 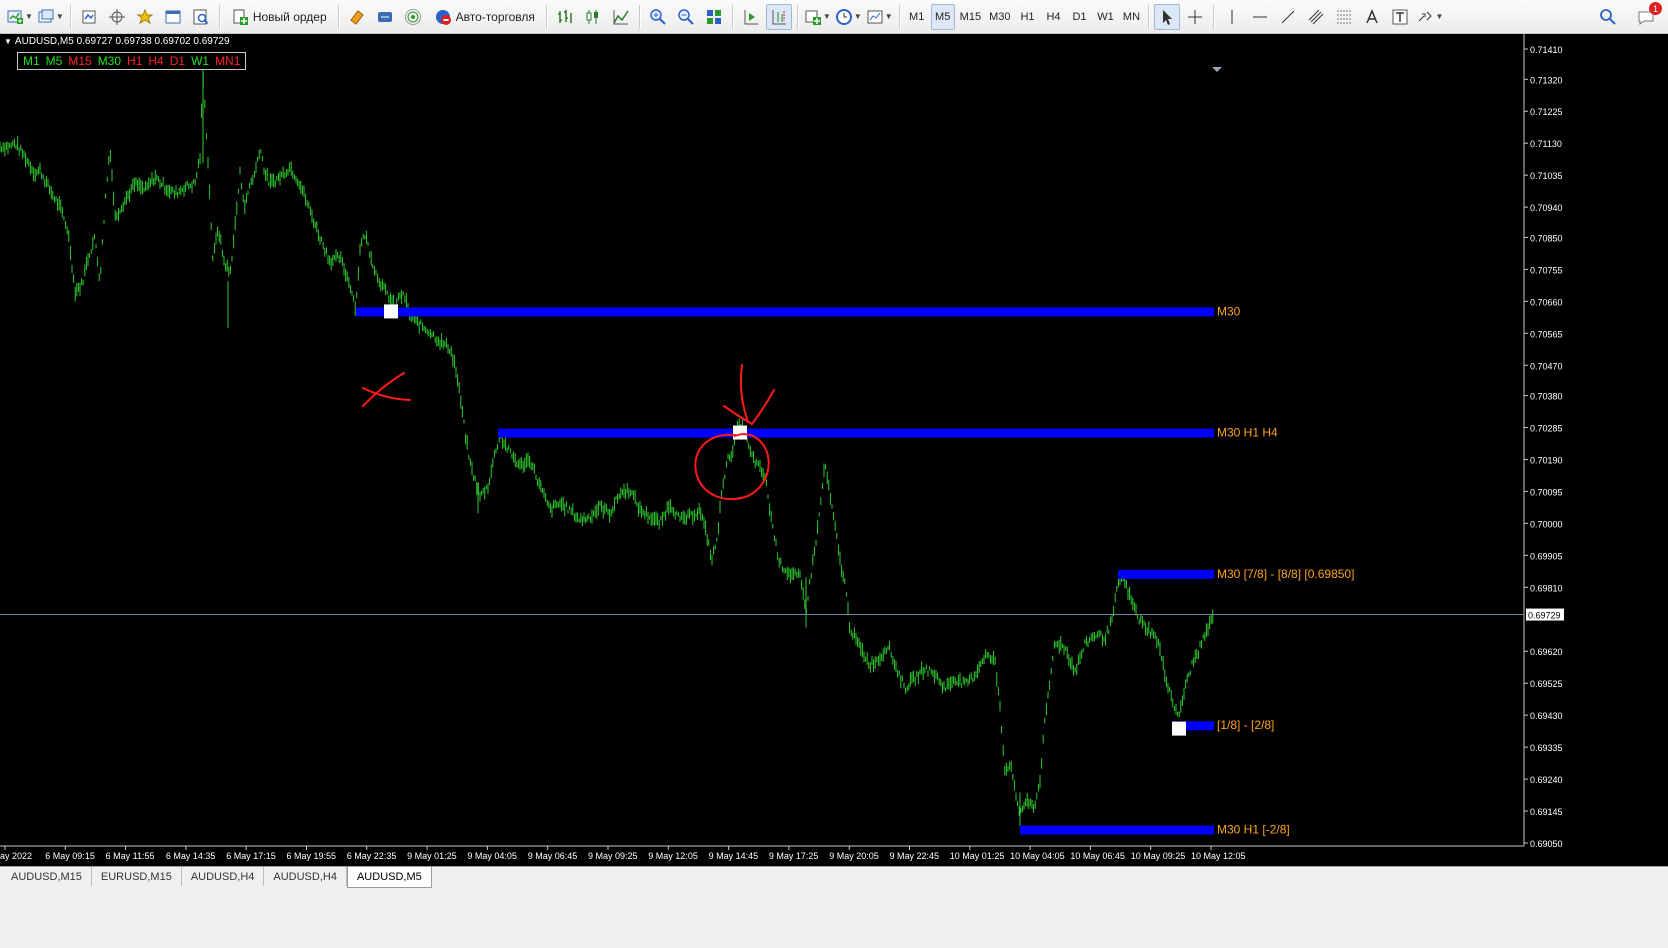 I want to click on level-label: M30 H1 H4, so click(x=1247, y=433).